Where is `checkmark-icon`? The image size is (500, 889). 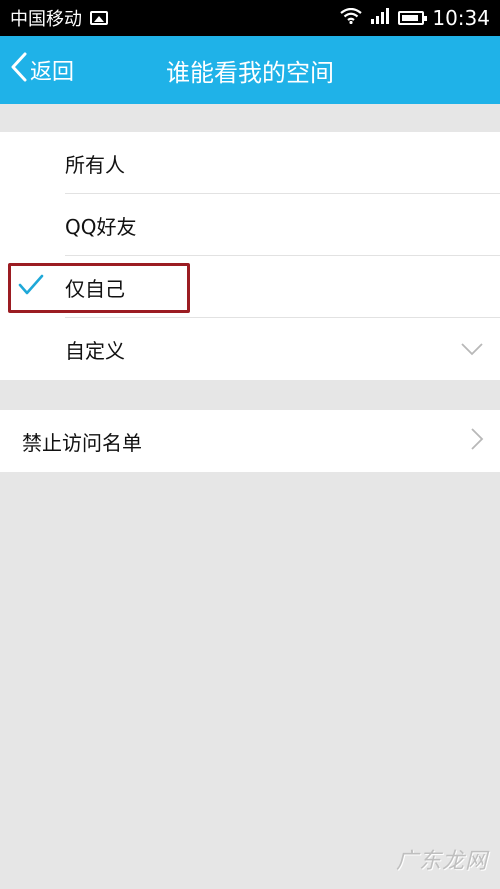 checkmark-icon is located at coordinates (31, 287).